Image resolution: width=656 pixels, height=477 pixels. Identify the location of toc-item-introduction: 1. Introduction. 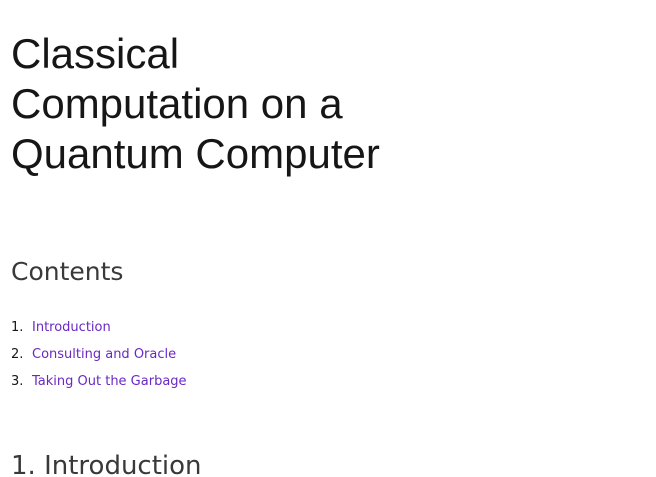
(99, 331).